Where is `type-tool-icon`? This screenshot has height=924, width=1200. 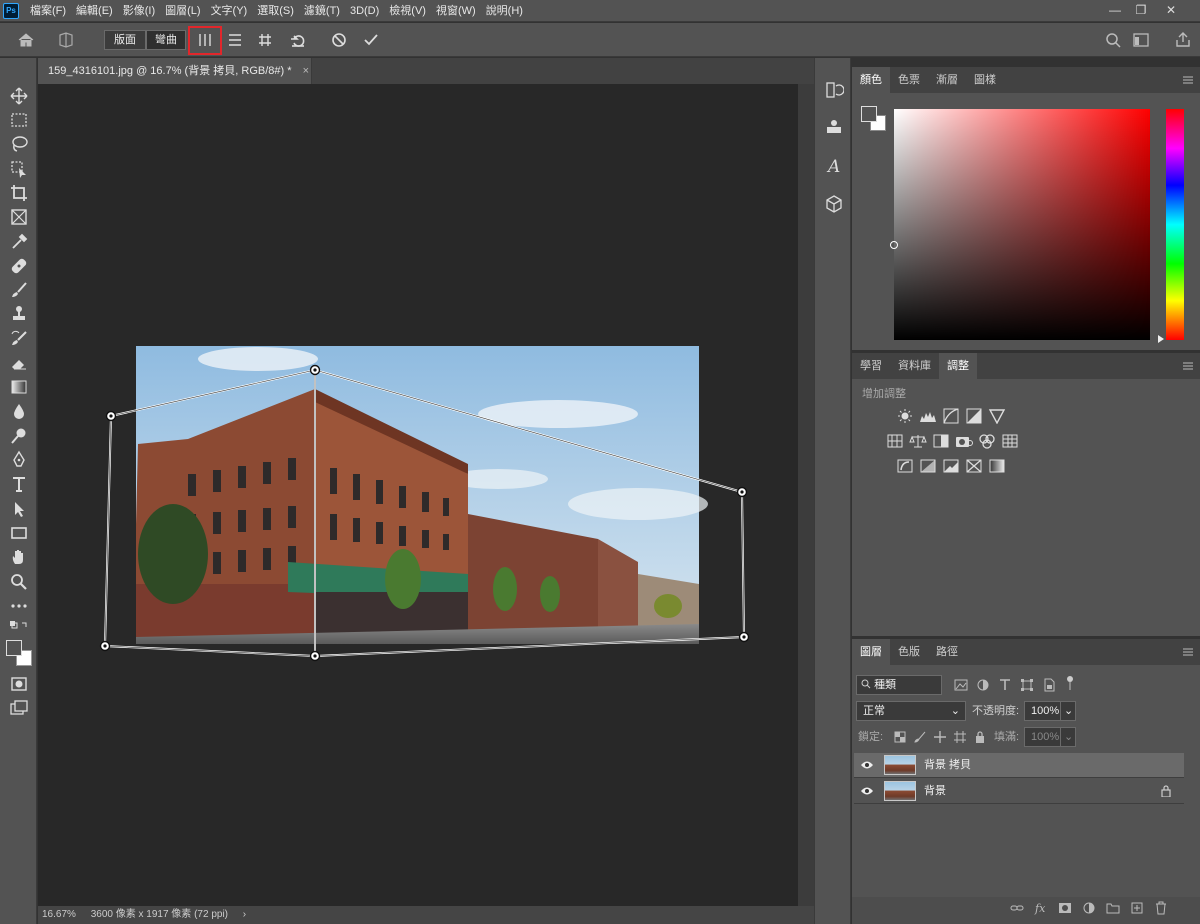 type-tool-icon is located at coordinates (19, 484).